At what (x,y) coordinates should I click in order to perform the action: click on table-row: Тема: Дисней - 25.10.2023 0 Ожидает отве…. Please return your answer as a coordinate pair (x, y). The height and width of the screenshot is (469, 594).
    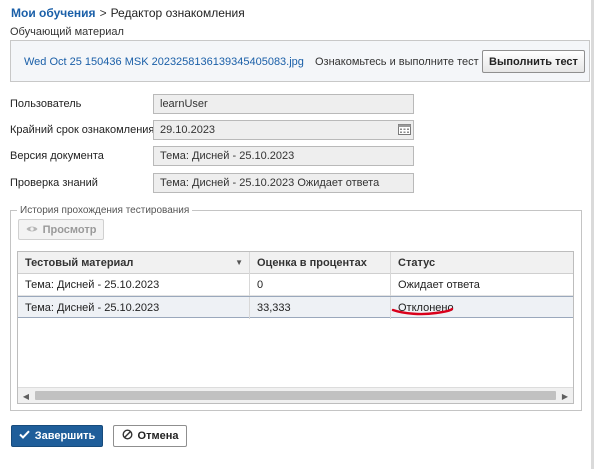
    Looking at the image, I should click on (295, 285).